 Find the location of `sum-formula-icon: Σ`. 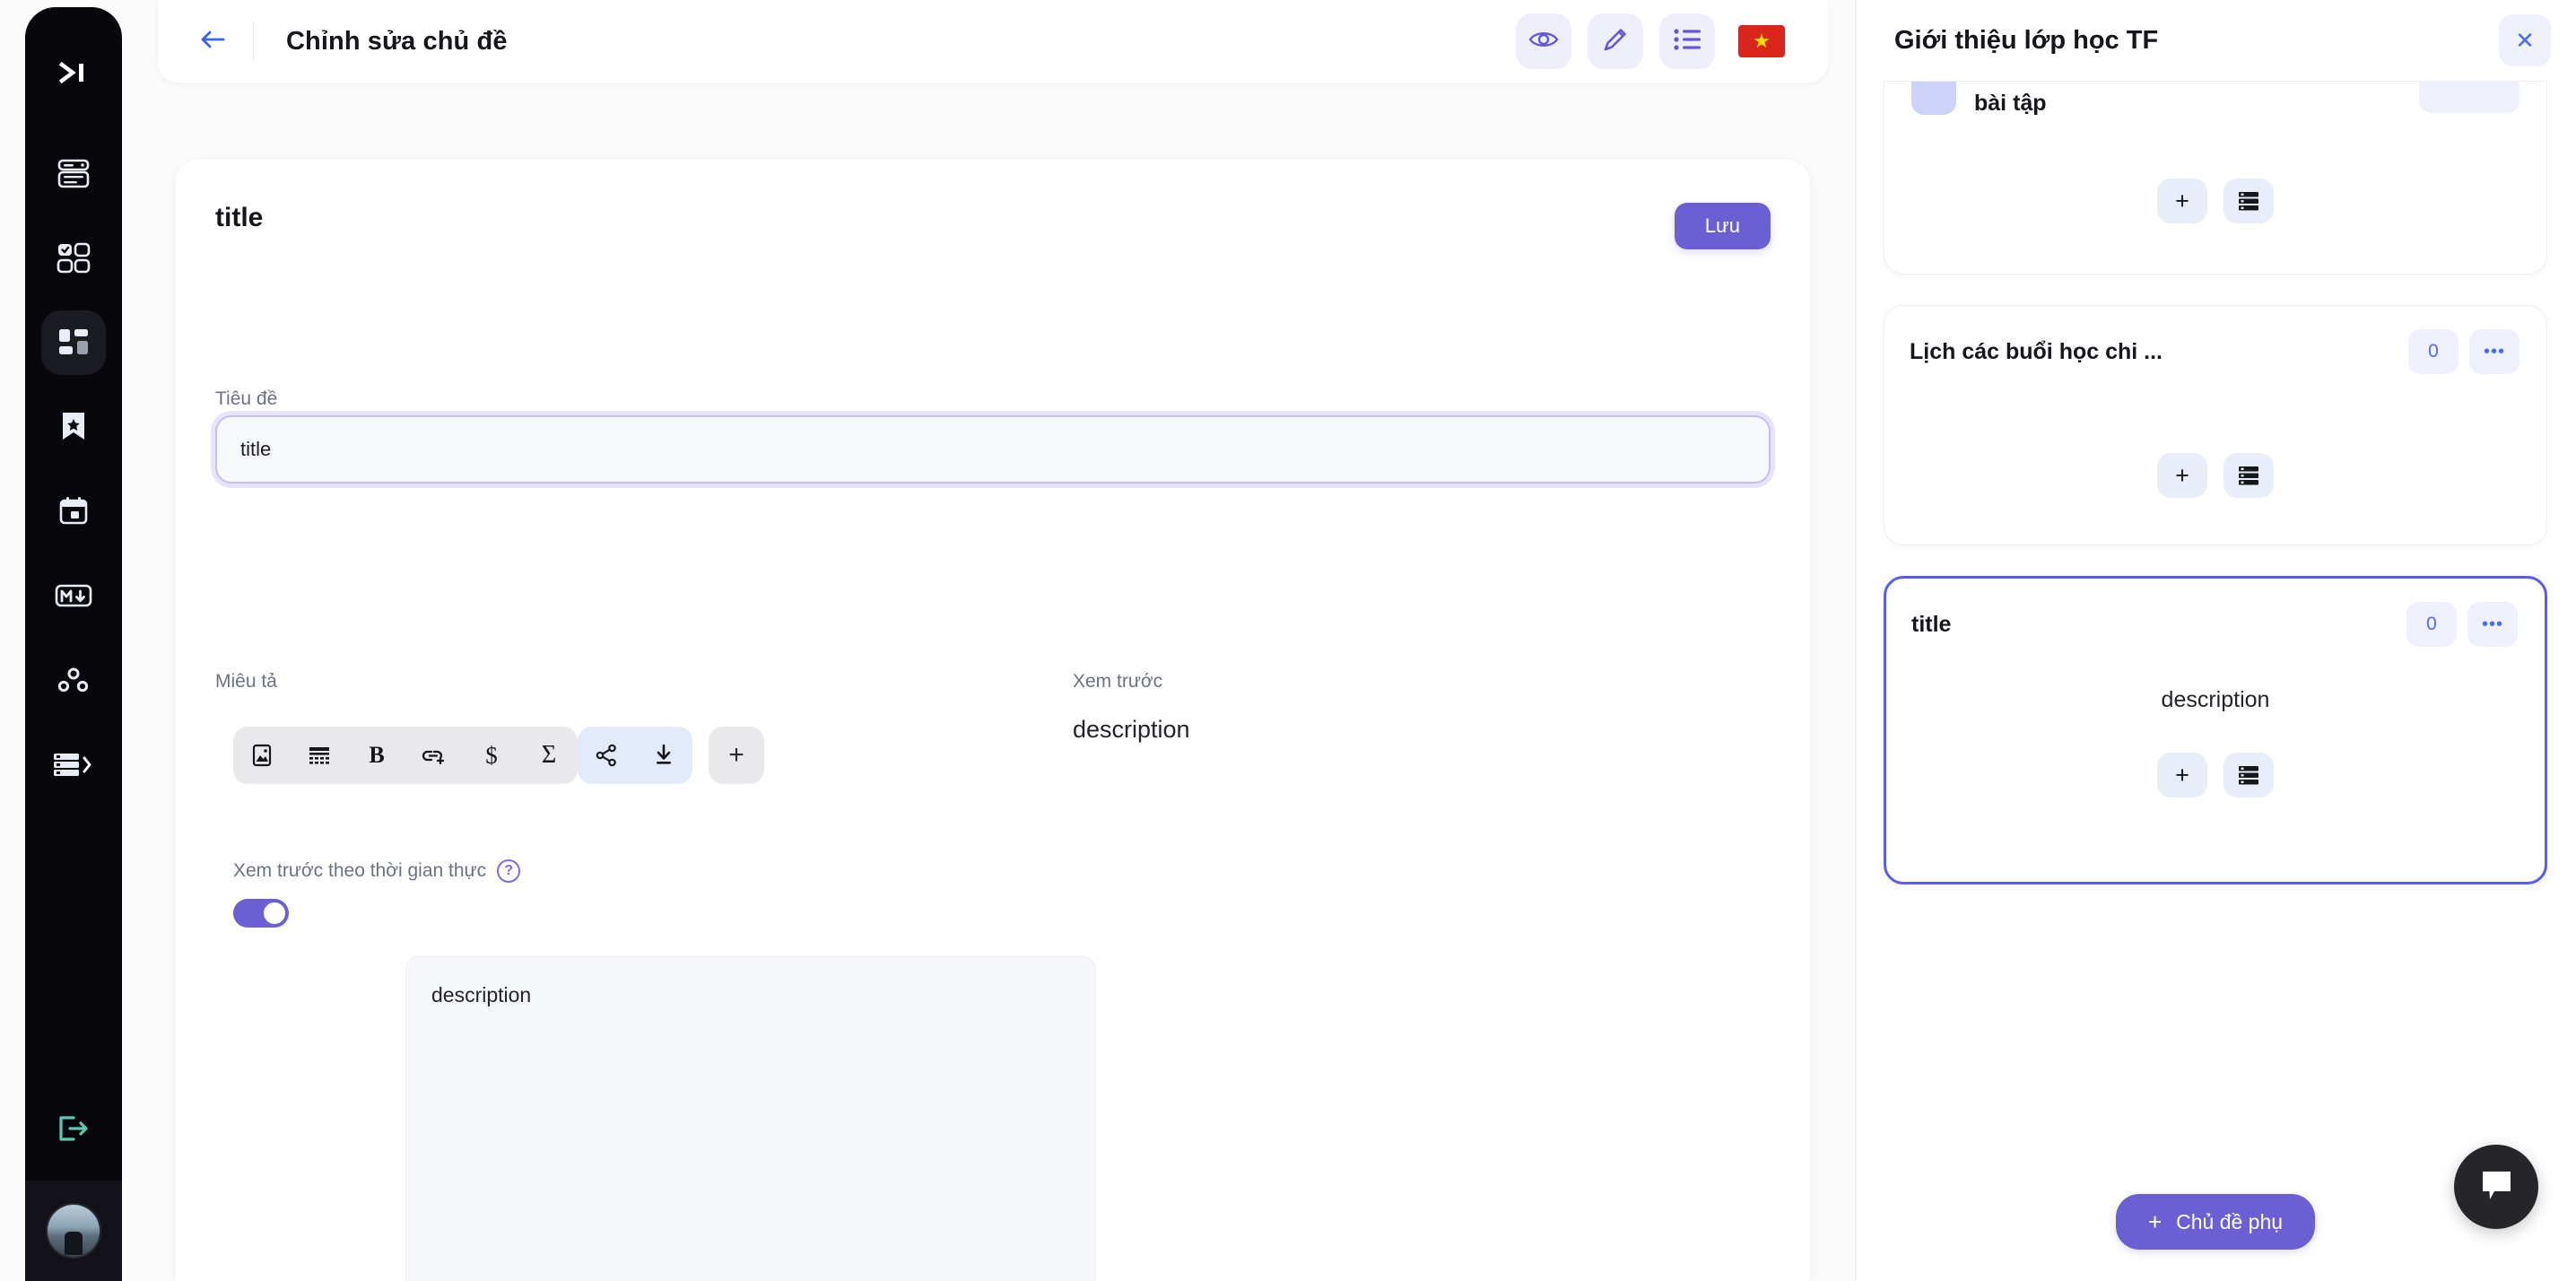

sum-formula-icon: Σ is located at coordinates (549, 755).